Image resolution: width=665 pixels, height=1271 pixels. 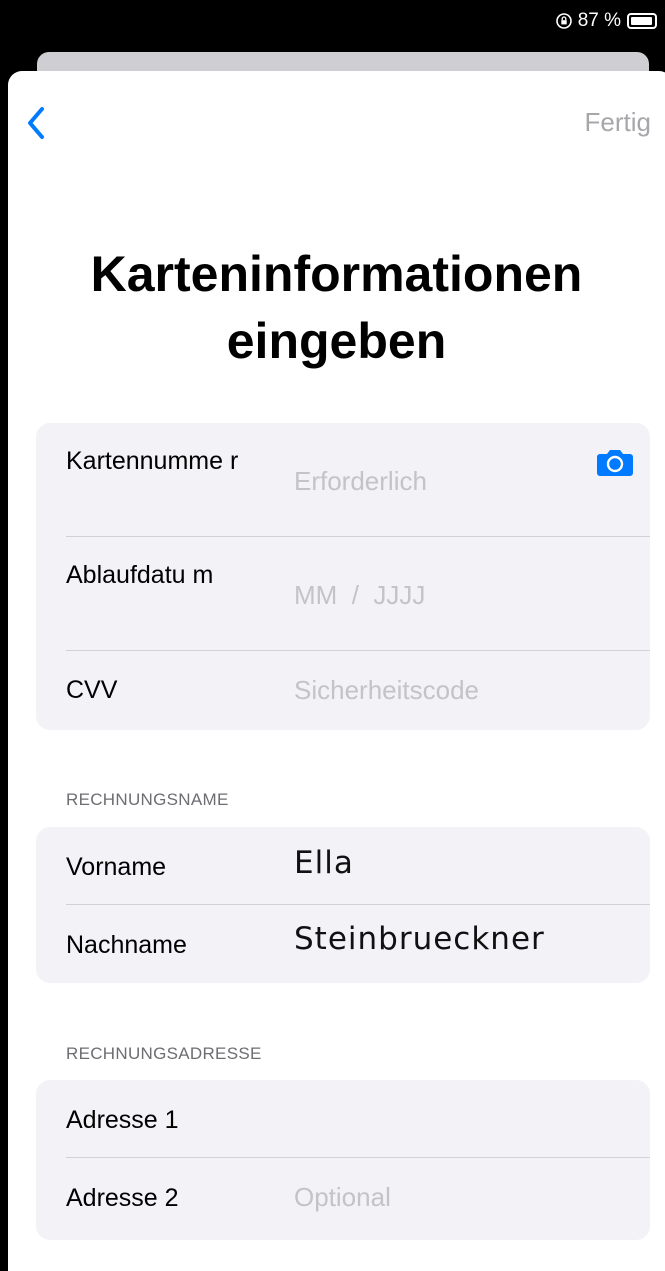 I want to click on expiry-row: Ablaufdatu m MM / JJJJ, so click(x=343, y=594).